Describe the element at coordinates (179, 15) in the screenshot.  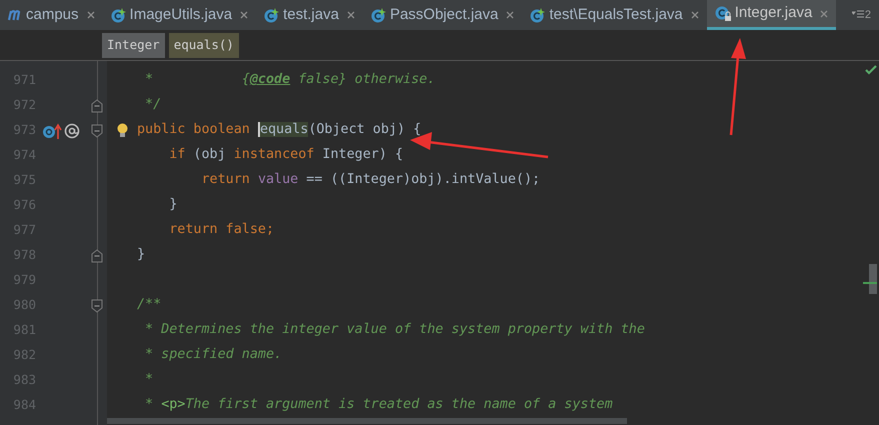
I see `editor-tab: ImageUtils.java` at that location.